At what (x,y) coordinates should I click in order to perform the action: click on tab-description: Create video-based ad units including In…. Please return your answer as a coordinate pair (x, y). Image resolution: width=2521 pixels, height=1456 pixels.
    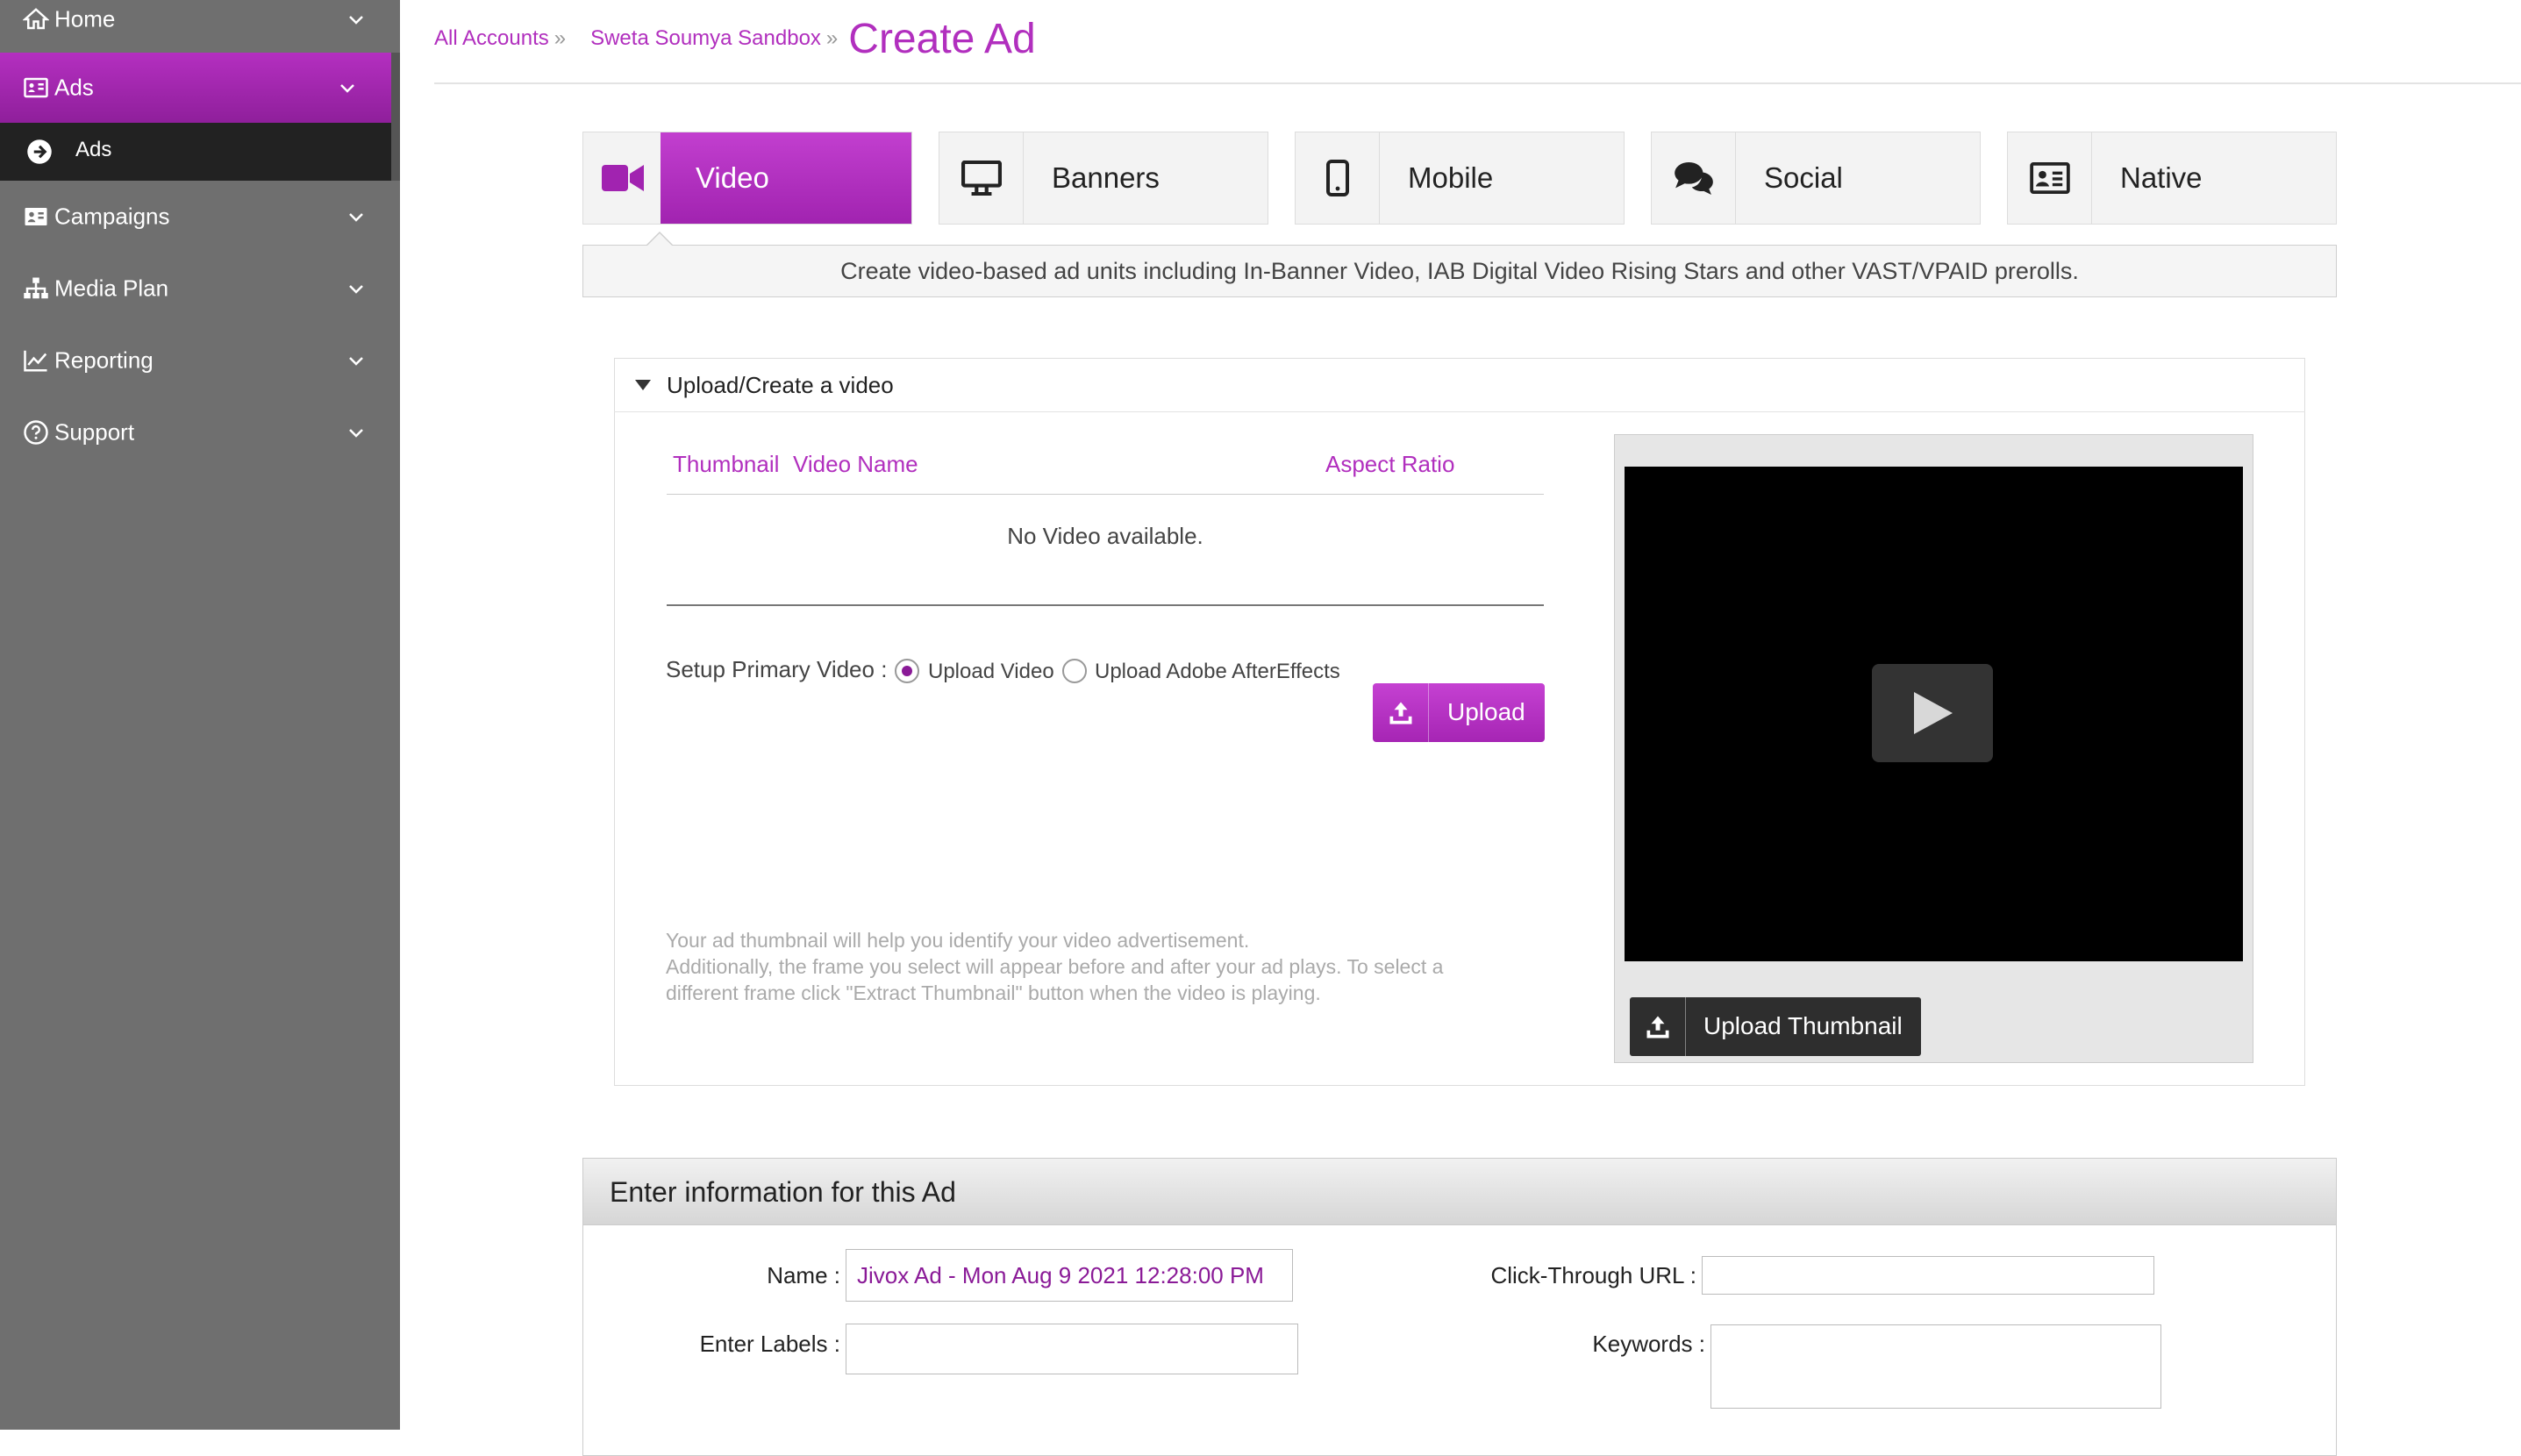
    Looking at the image, I should click on (1460, 271).